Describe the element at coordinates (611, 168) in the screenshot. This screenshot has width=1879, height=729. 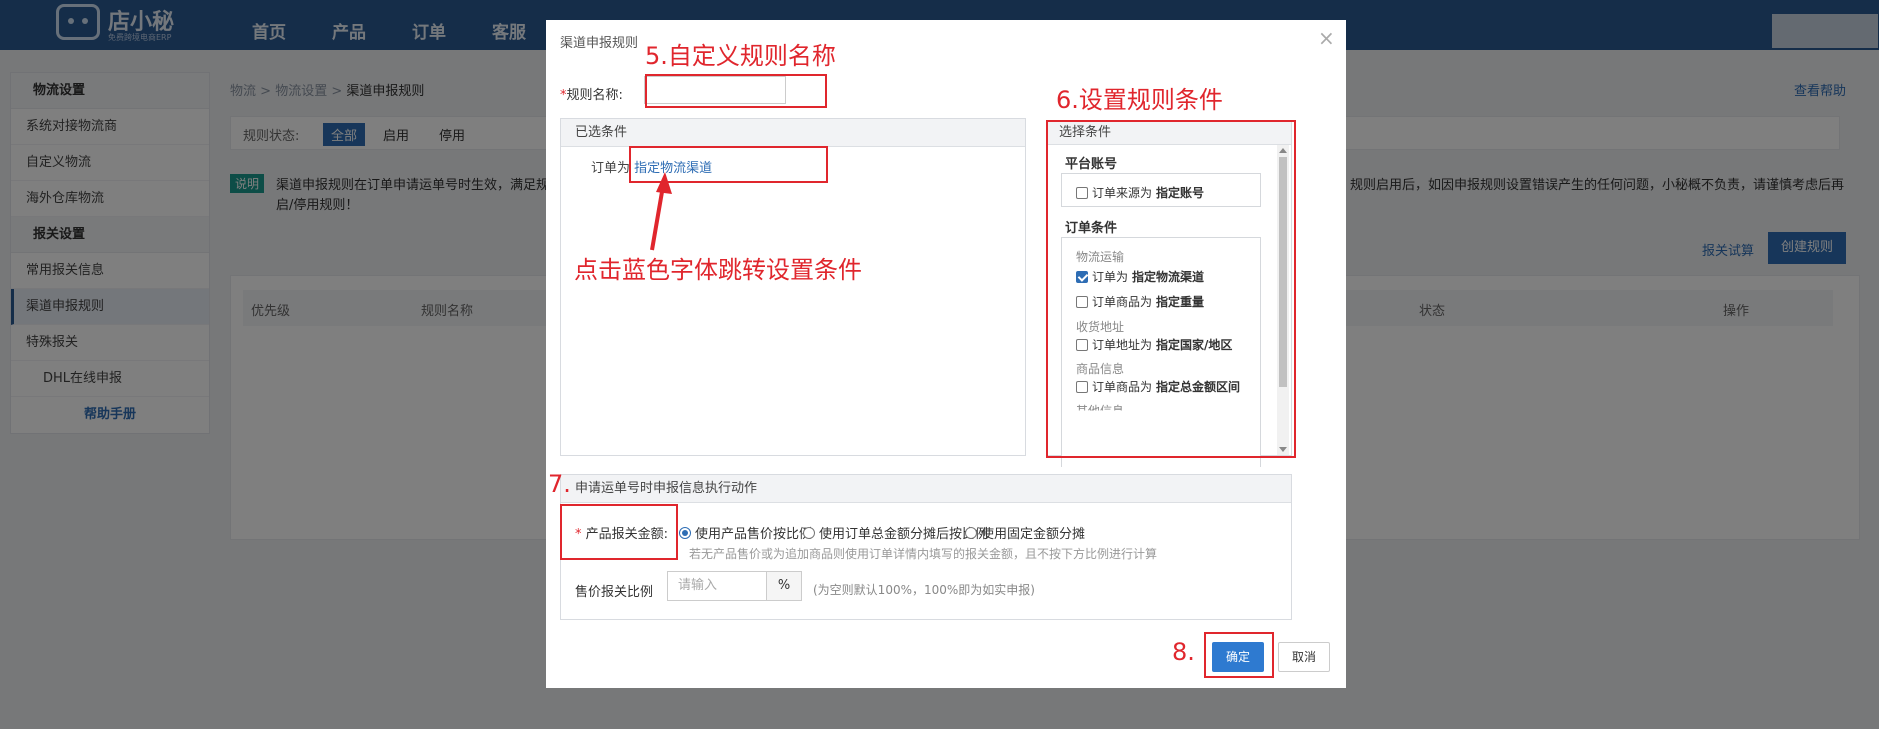
I see `condition-prefix: 订单为` at that location.